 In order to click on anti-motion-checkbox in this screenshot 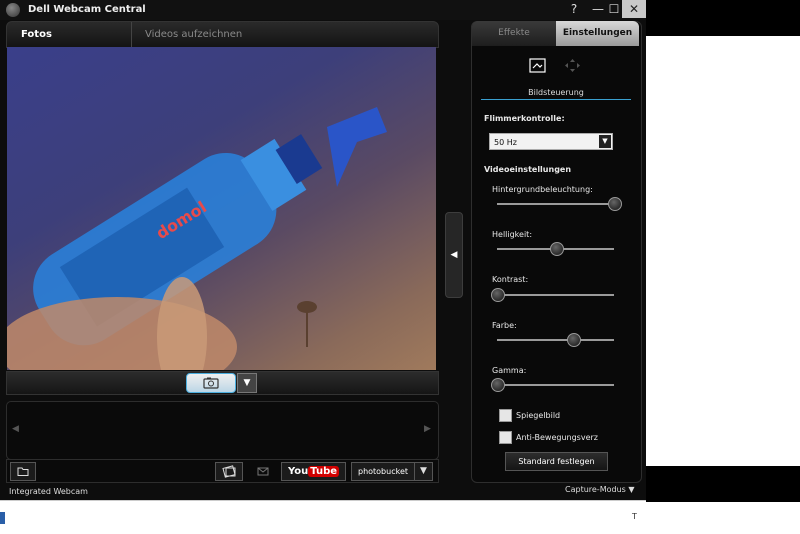, I will do `click(505, 437)`.